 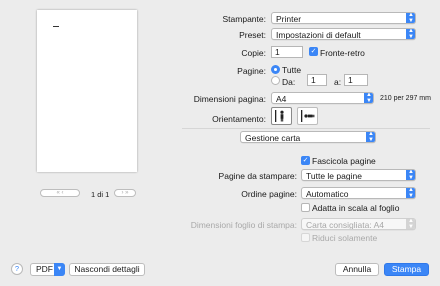 I want to click on pages-to-print-label: Pagine da stampare:, so click(x=257, y=176).